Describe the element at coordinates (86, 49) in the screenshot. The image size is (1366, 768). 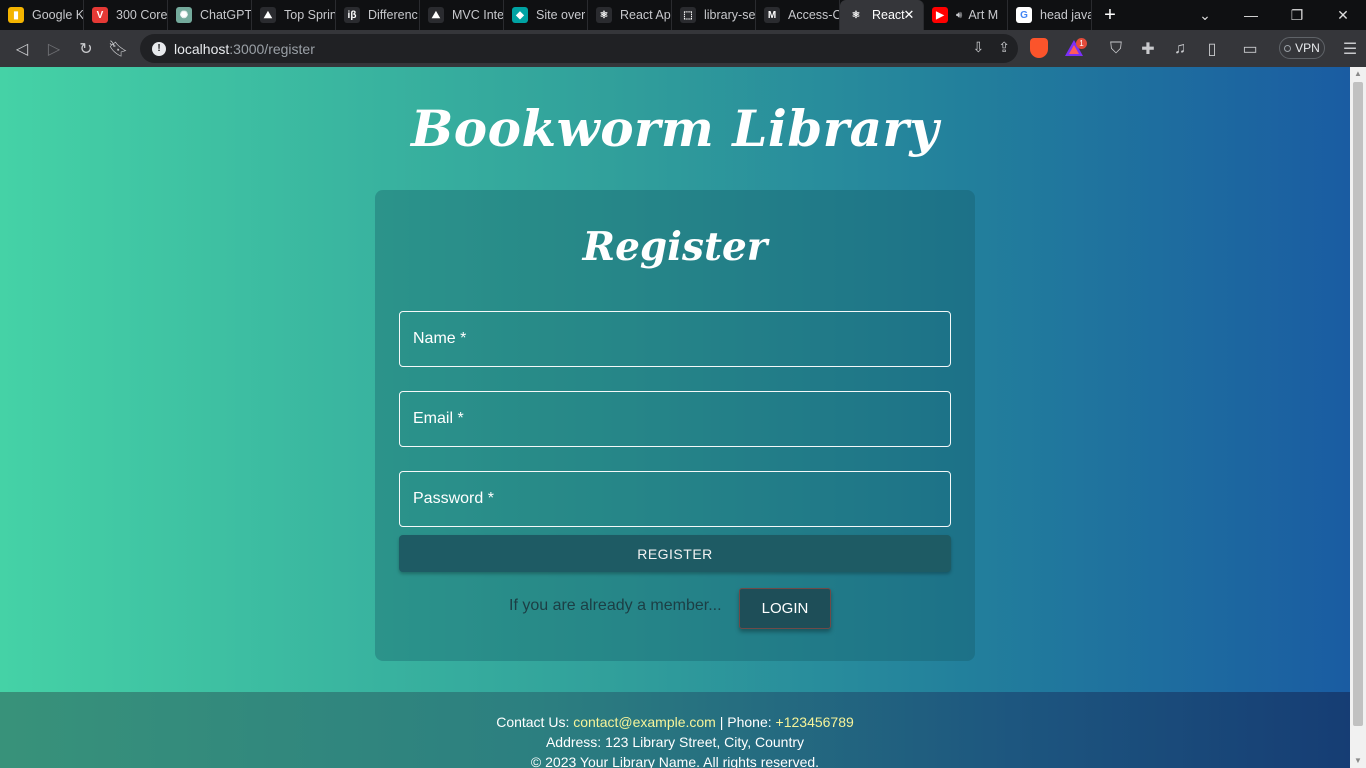
I see `reload-icon: ↻` at that location.